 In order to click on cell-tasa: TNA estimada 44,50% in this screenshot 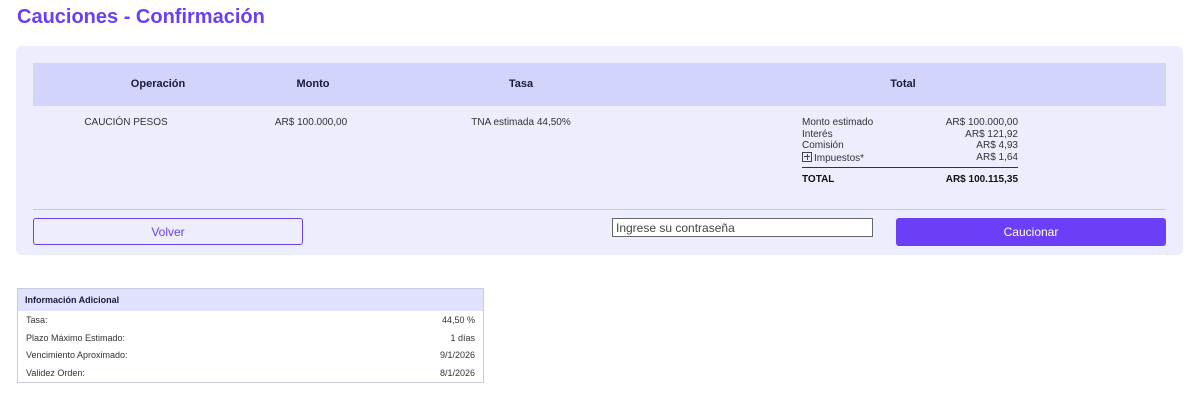, I will do `click(521, 122)`.